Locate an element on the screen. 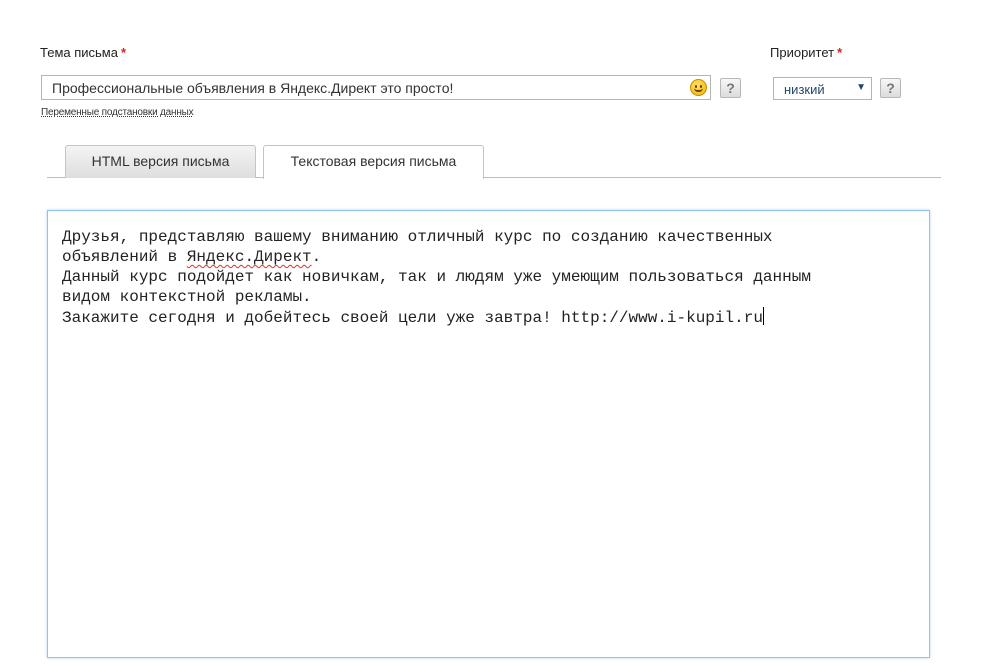  chevron-down-icon: ▼ is located at coordinates (861, 87).